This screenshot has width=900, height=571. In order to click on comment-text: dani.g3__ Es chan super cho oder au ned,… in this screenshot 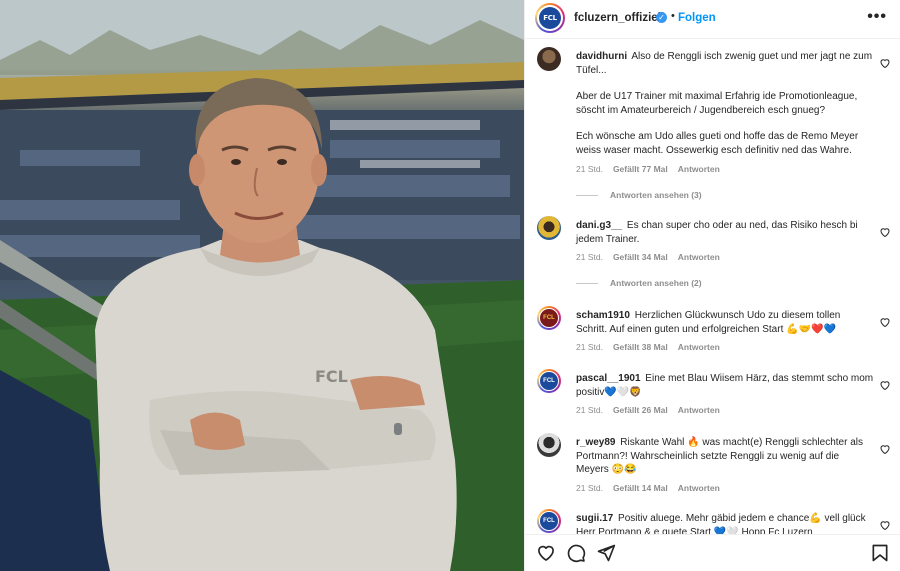, I will do `click(725, 232)`.